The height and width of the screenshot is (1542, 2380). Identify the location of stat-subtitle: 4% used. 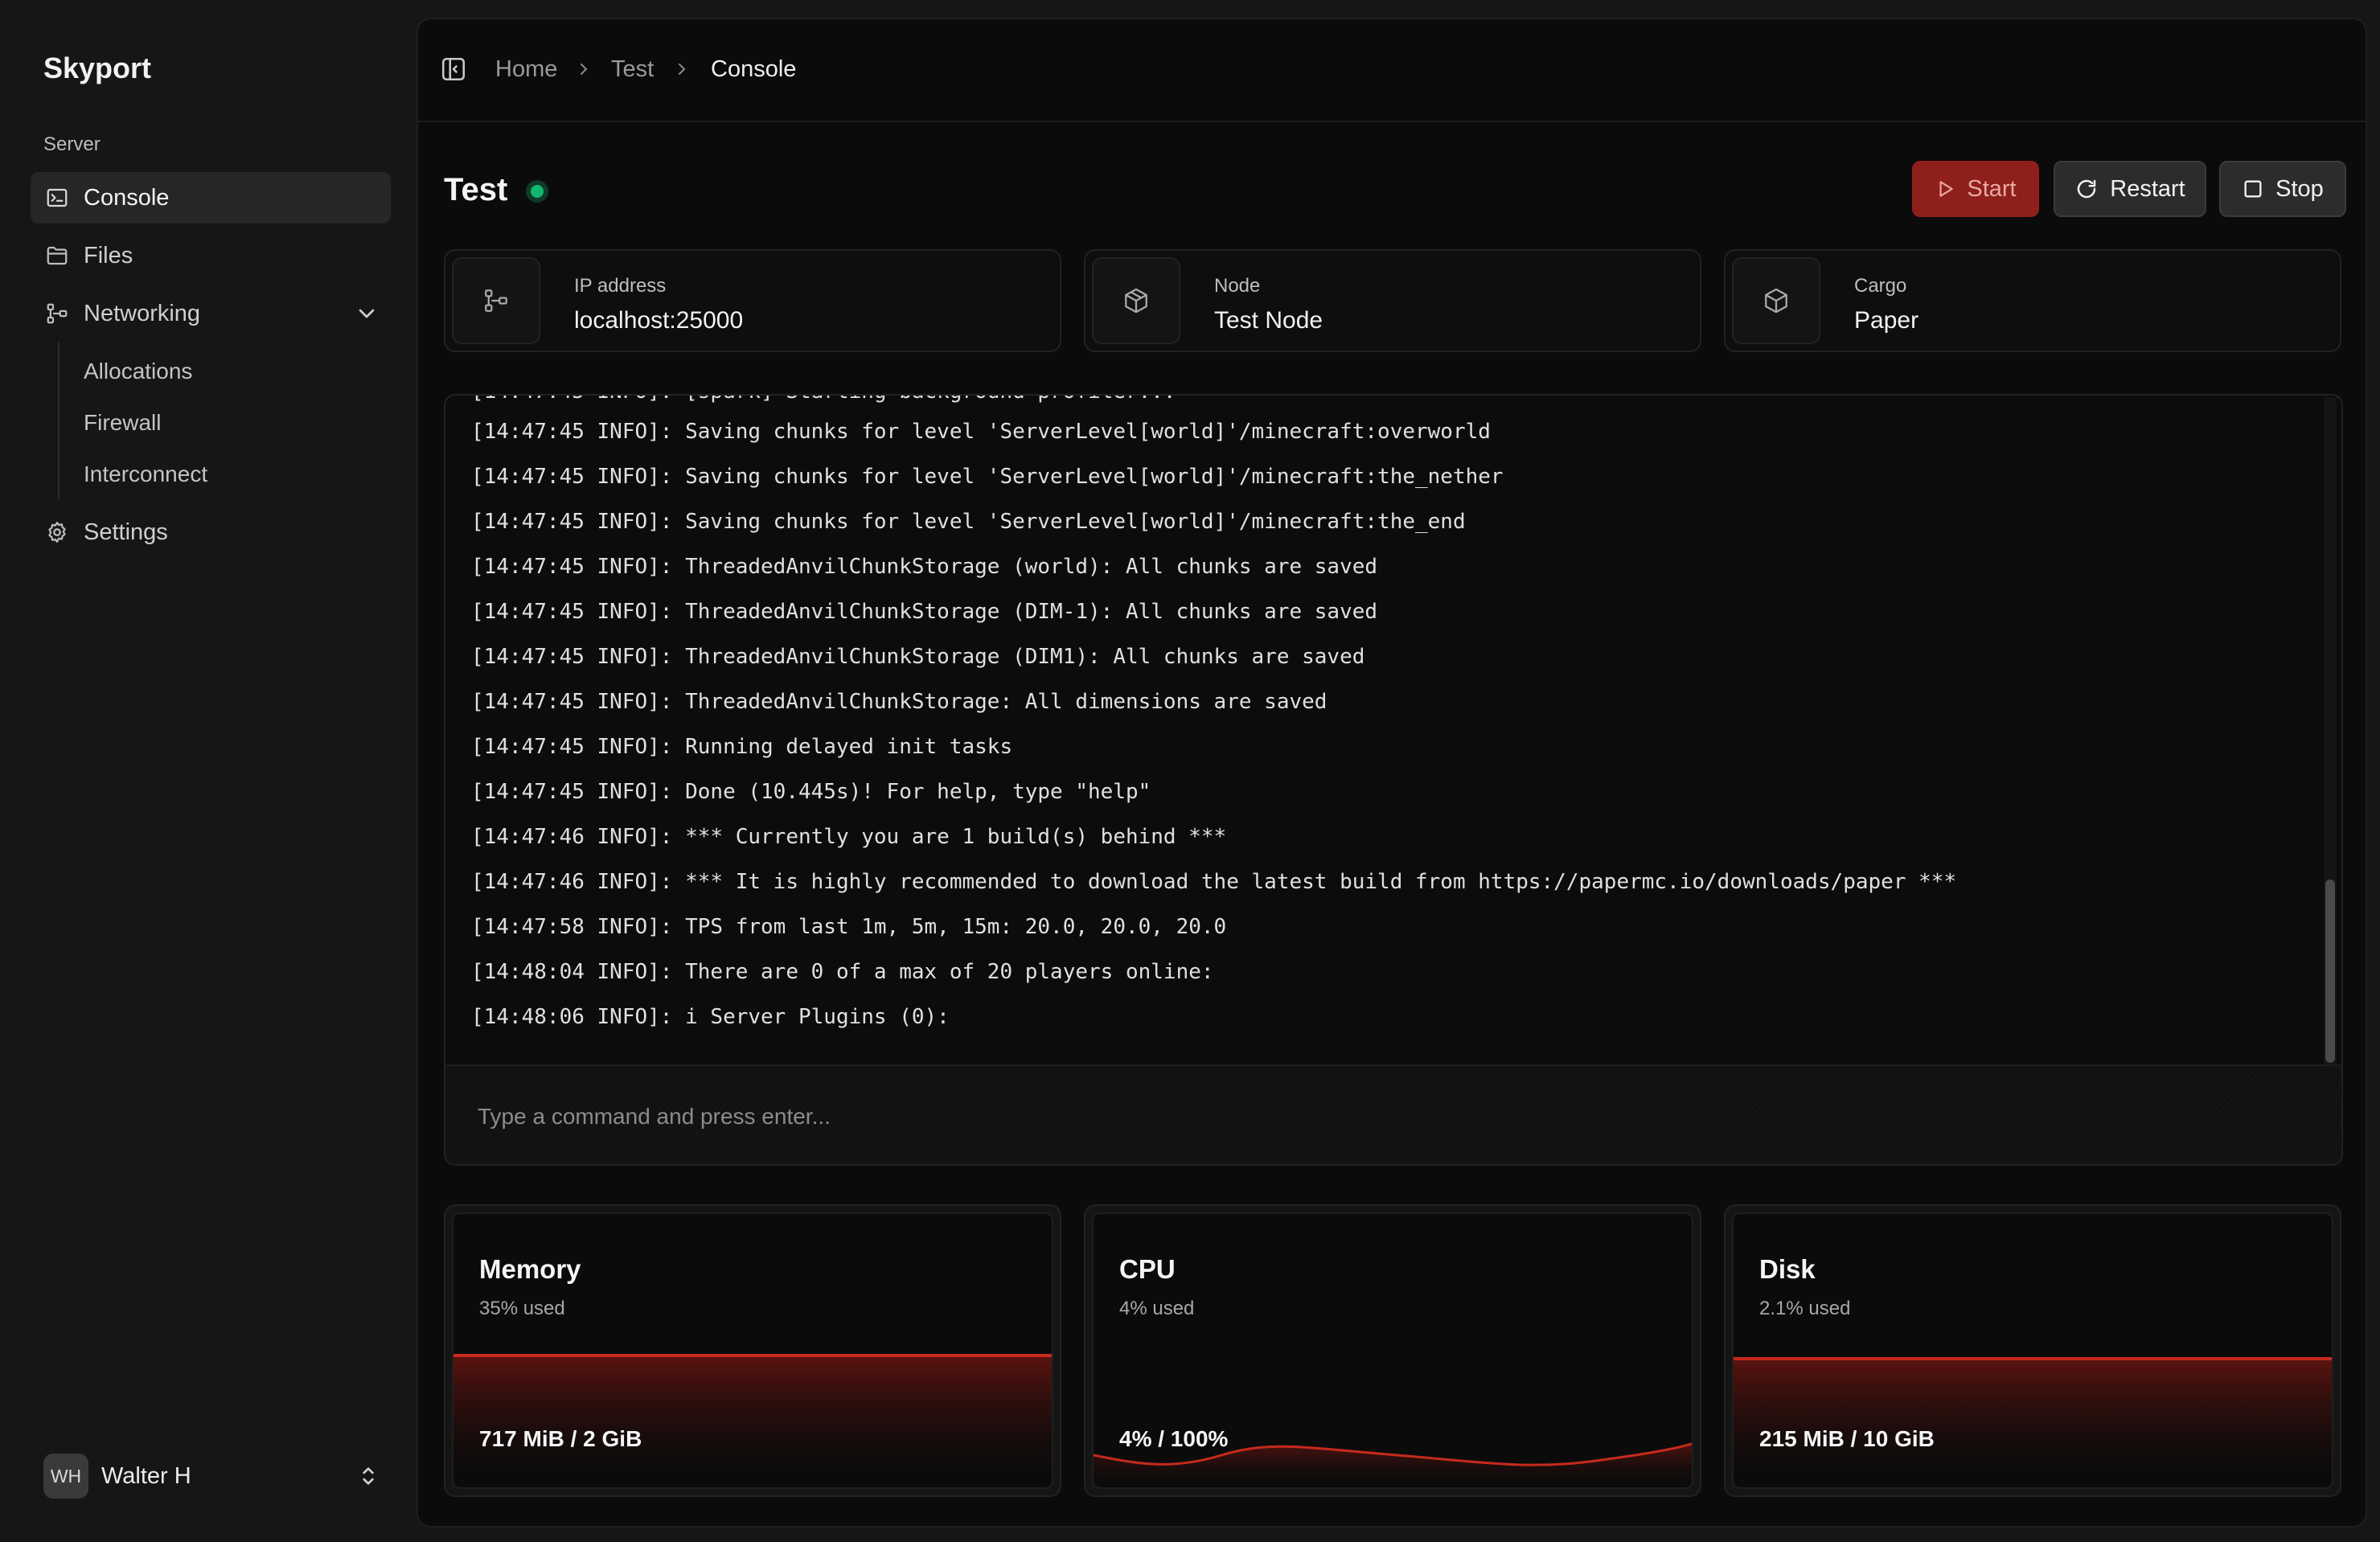
(1157, 1308).